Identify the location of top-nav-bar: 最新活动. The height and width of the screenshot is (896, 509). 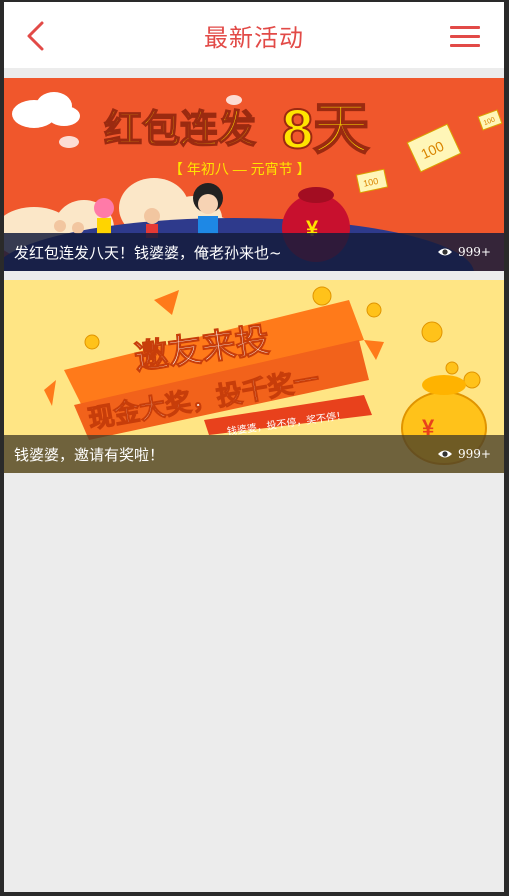
(254, 35).